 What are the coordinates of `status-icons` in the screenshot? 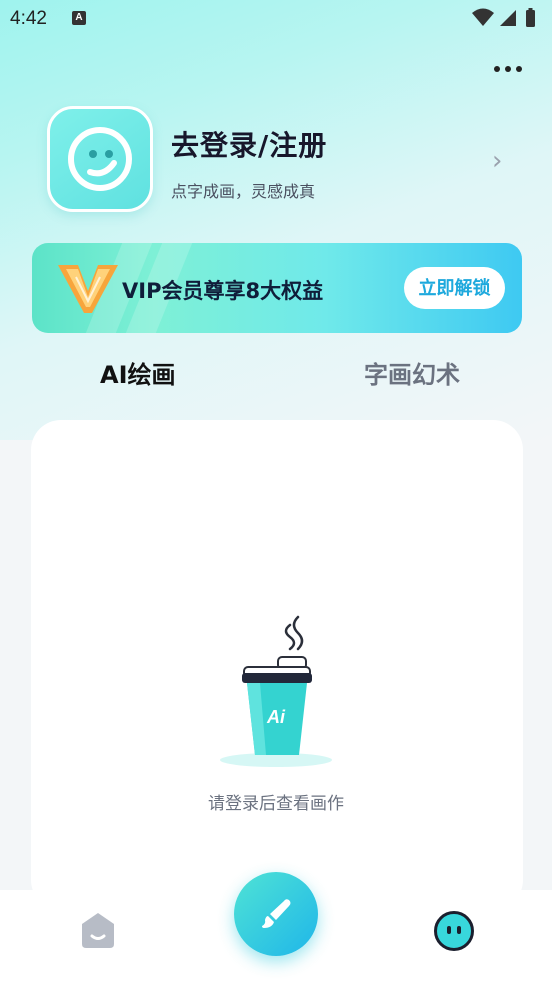 It's located at (503, 17).